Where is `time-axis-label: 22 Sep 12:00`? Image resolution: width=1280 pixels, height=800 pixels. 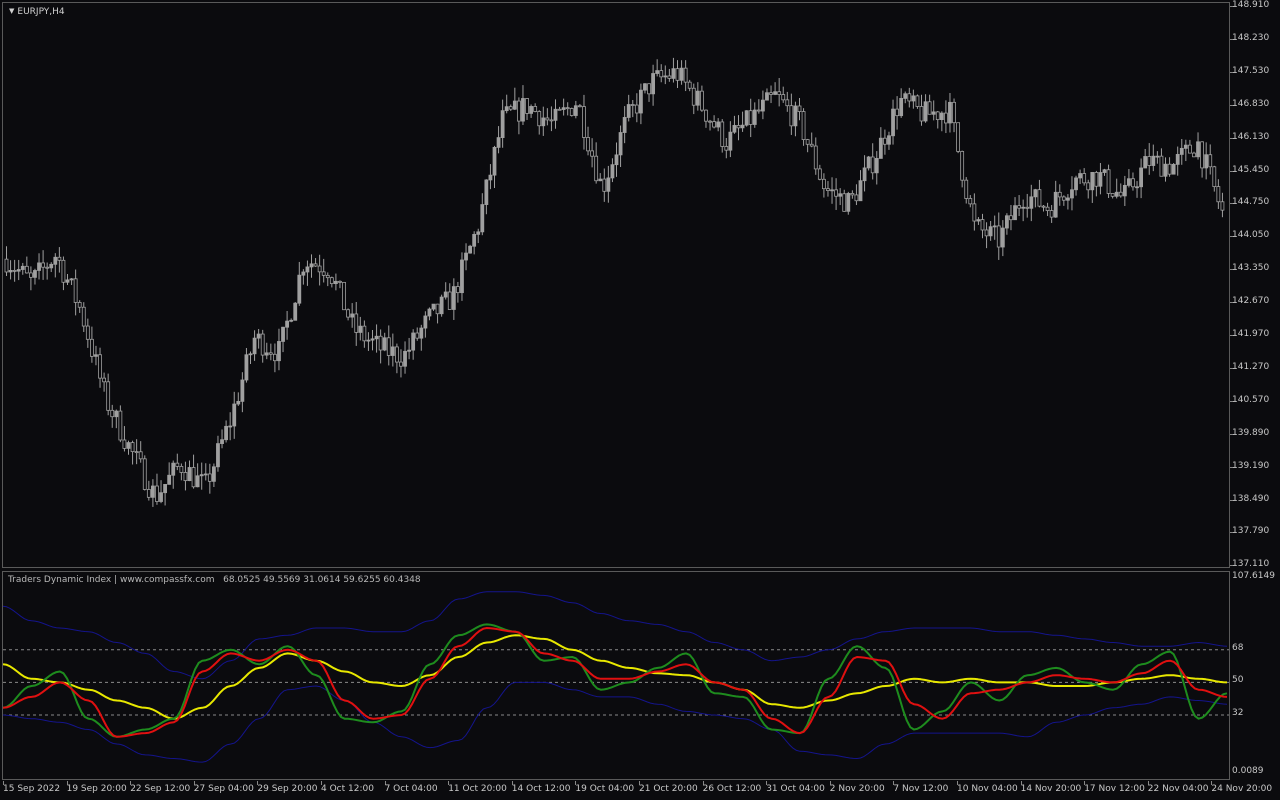 time-axis-label: 22 Sep 12:00 is located at coordinates (160, 789).